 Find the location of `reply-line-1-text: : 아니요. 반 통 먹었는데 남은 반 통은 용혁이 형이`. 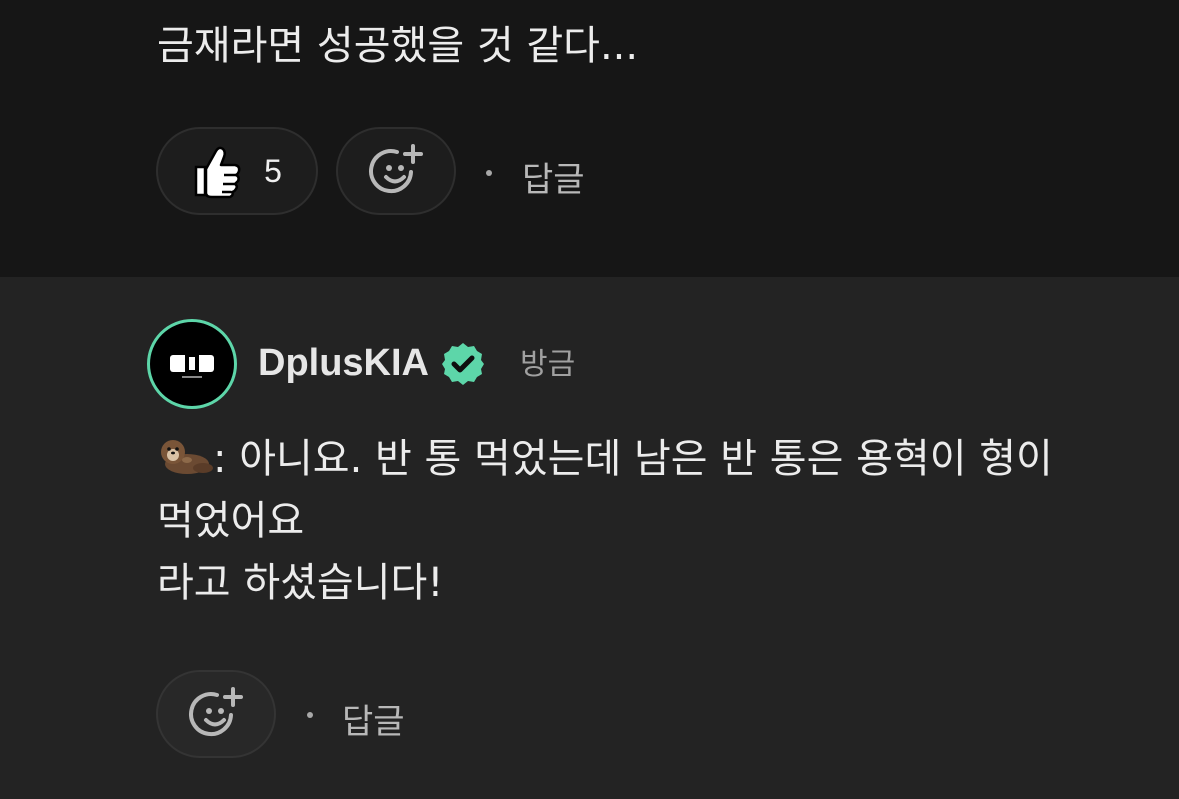

reply-line-1-text: : 아니요. 반 통 먹었는데 남은 반 통은 용혁이 형이 is located at coordinates (633, 459).